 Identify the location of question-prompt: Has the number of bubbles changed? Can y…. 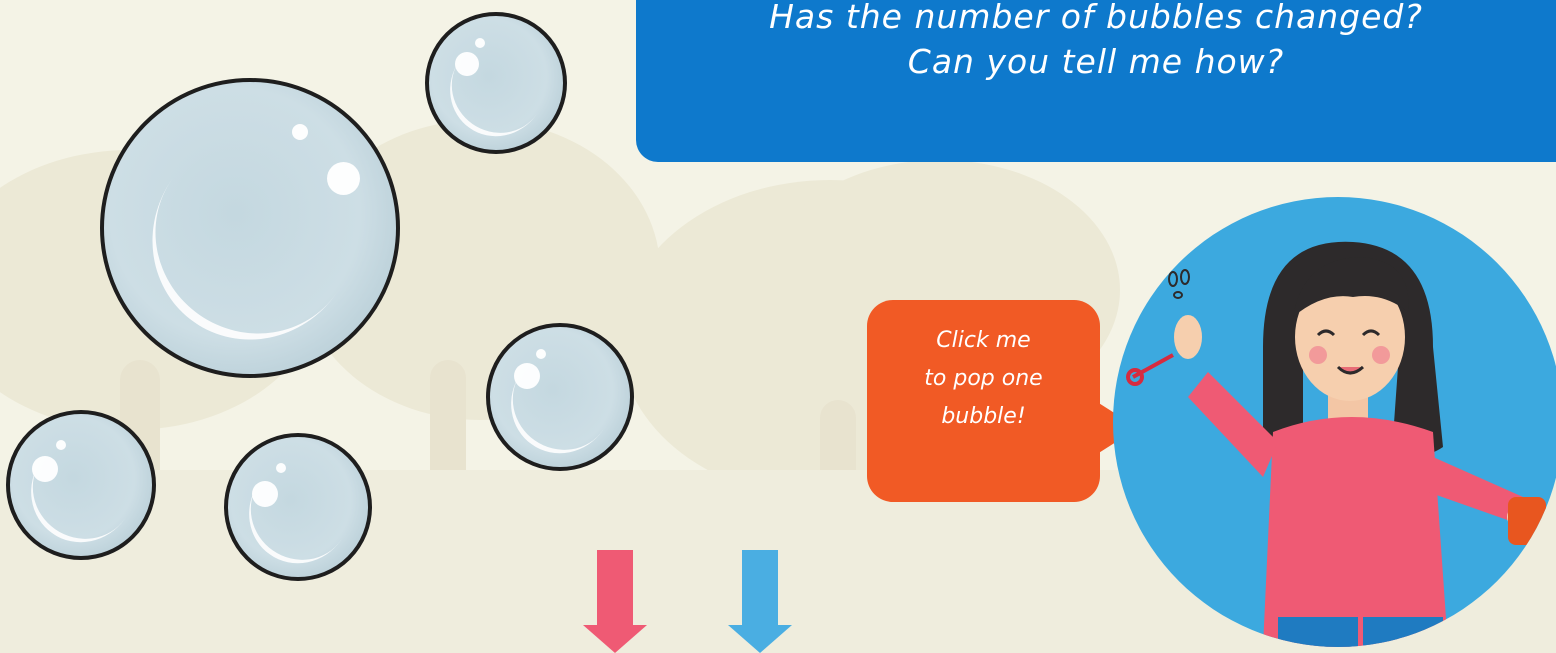
(1096, 81).